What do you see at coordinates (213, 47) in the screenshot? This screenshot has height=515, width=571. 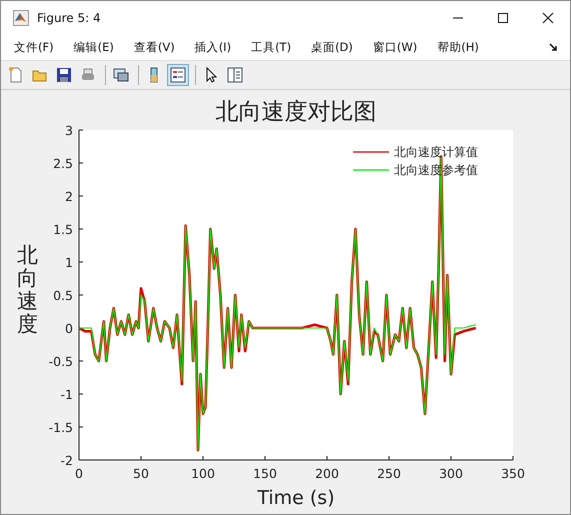 I see `menu-item: 插入(I)` at bounding box center [213, 47].